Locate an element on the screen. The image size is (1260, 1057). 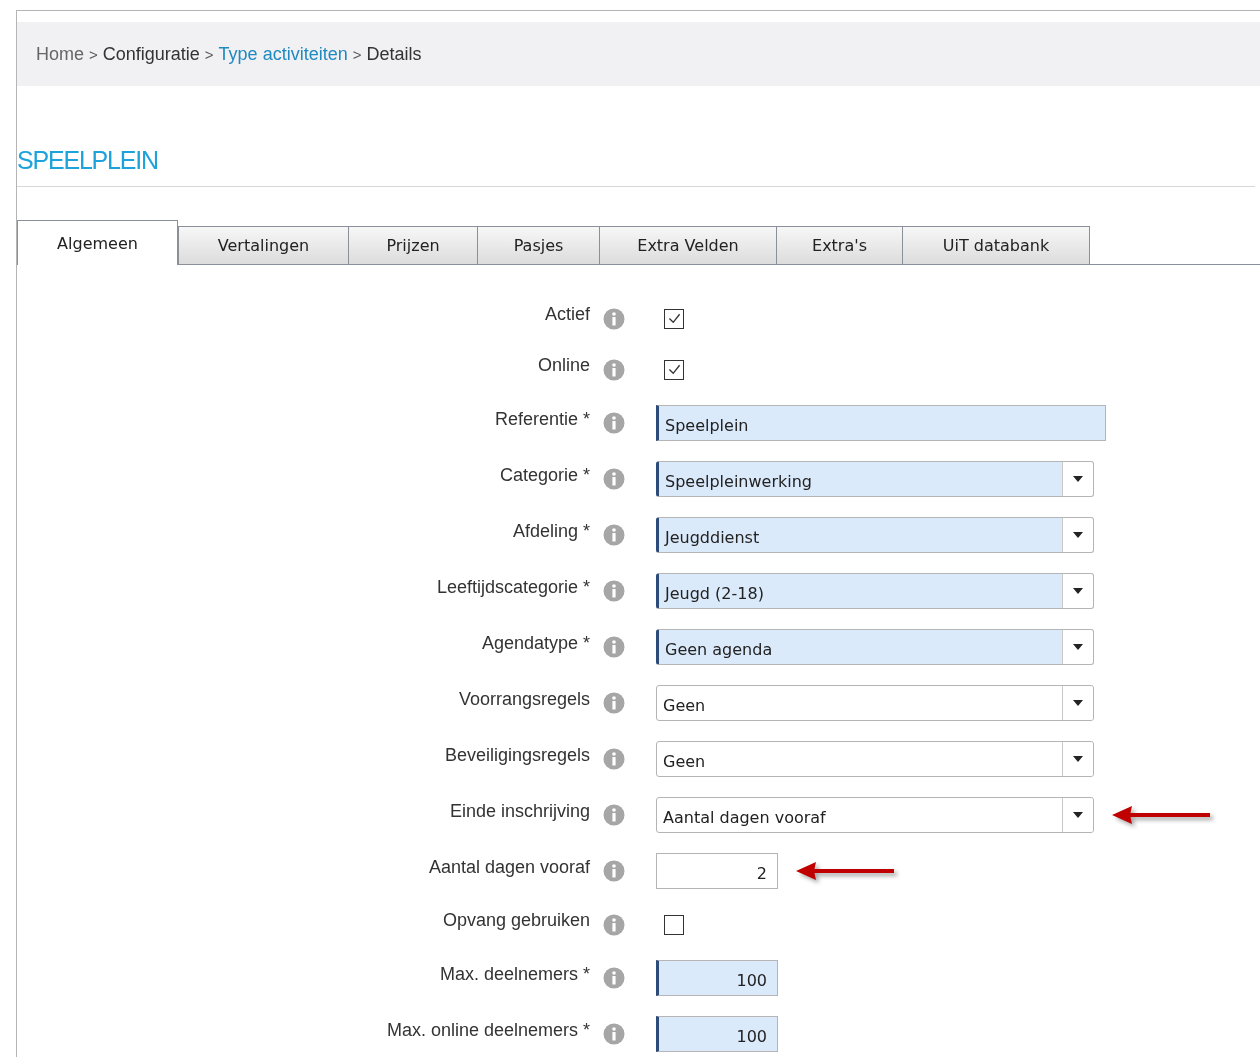
dropdown-value: Geen agenda is located at coordinates (719, 650).